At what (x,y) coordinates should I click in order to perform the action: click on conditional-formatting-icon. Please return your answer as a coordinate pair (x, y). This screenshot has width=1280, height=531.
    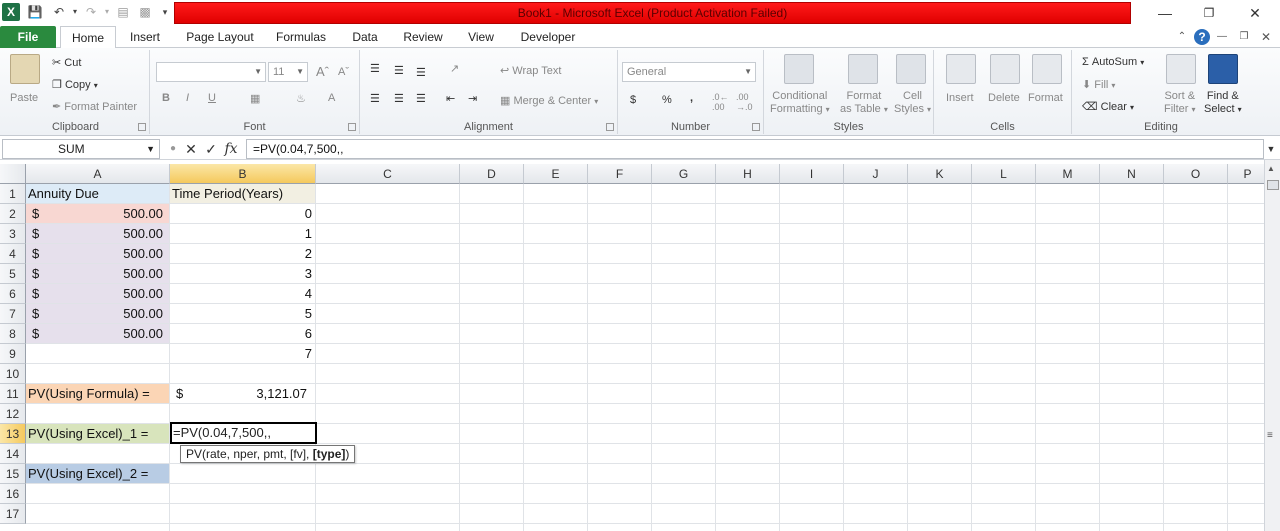
    Looking at the image, I should click on (799, 69).